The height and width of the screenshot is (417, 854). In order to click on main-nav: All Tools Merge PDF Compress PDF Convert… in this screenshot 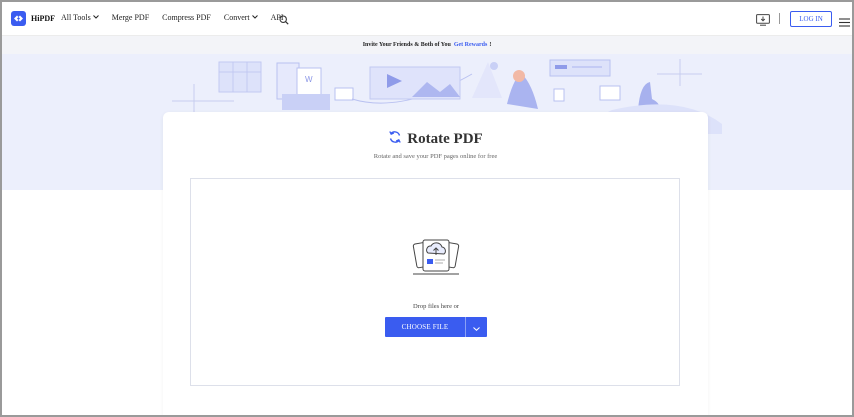, I will do `click(179, 17)`.